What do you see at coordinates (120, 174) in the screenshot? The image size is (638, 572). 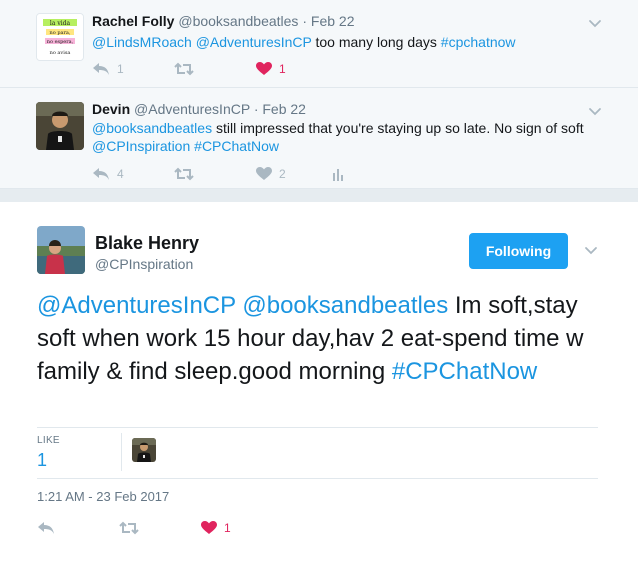 I see `reply-count: 4` at bounding box center [120, 174].